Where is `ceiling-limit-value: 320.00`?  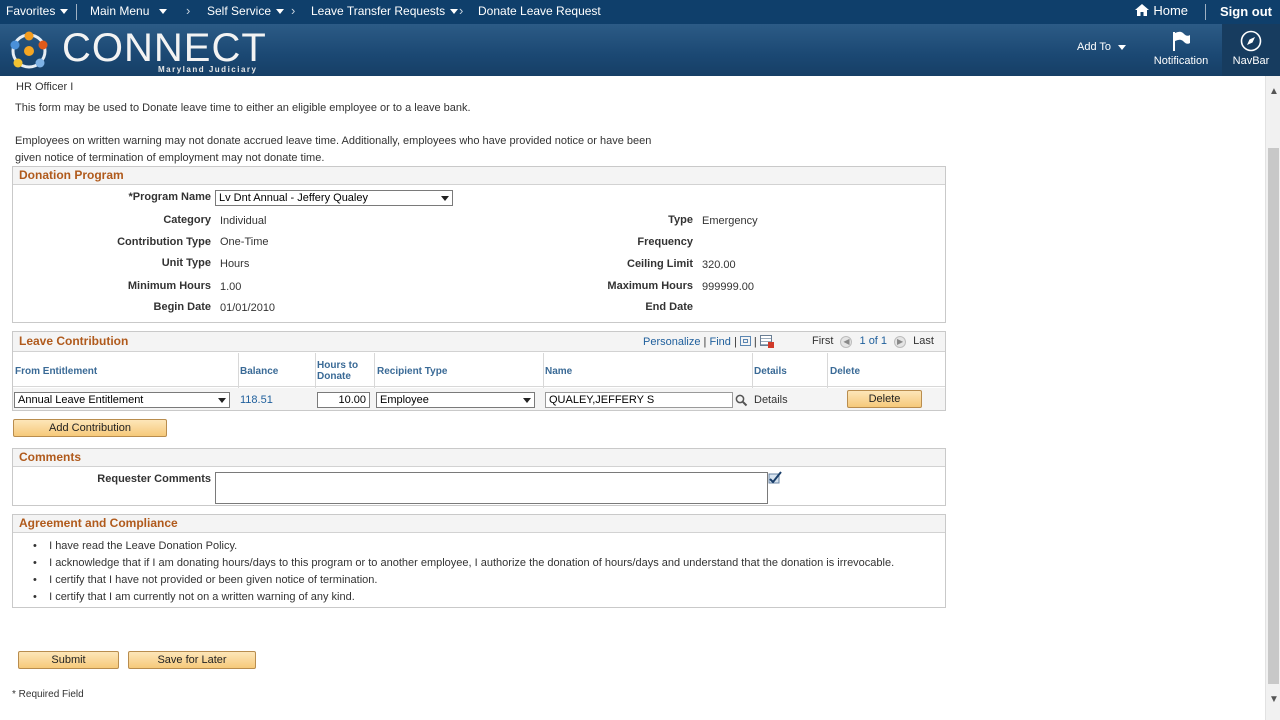 ceiling-limit-value: 320.00 is located at coordinates (719, 265).